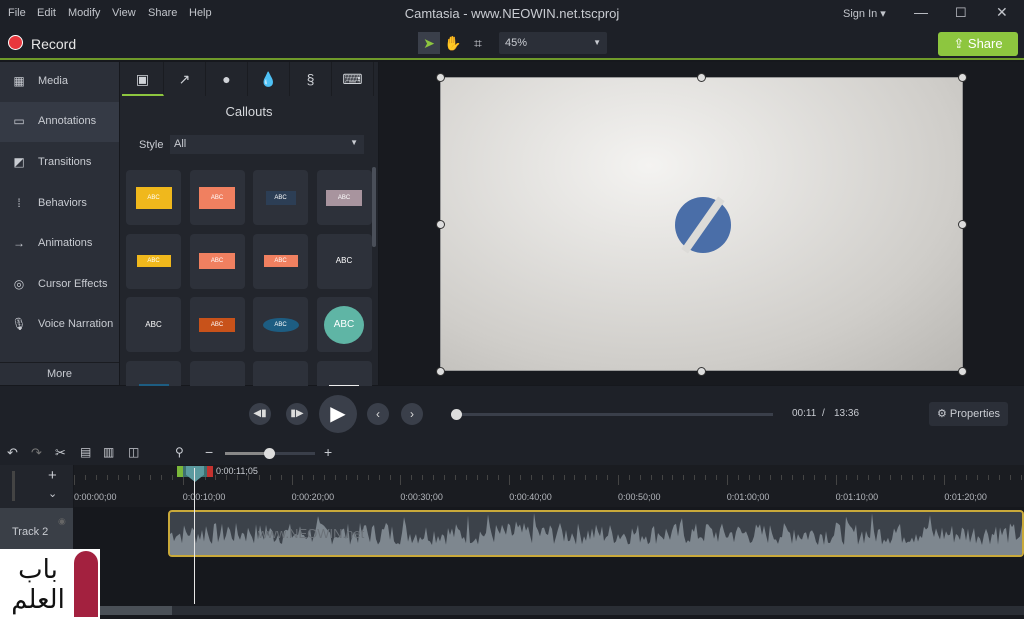  What do you see at coordinates (19, 243) in the screenshot?
I see `animation-icon: →` at bounding box center [19, 243].